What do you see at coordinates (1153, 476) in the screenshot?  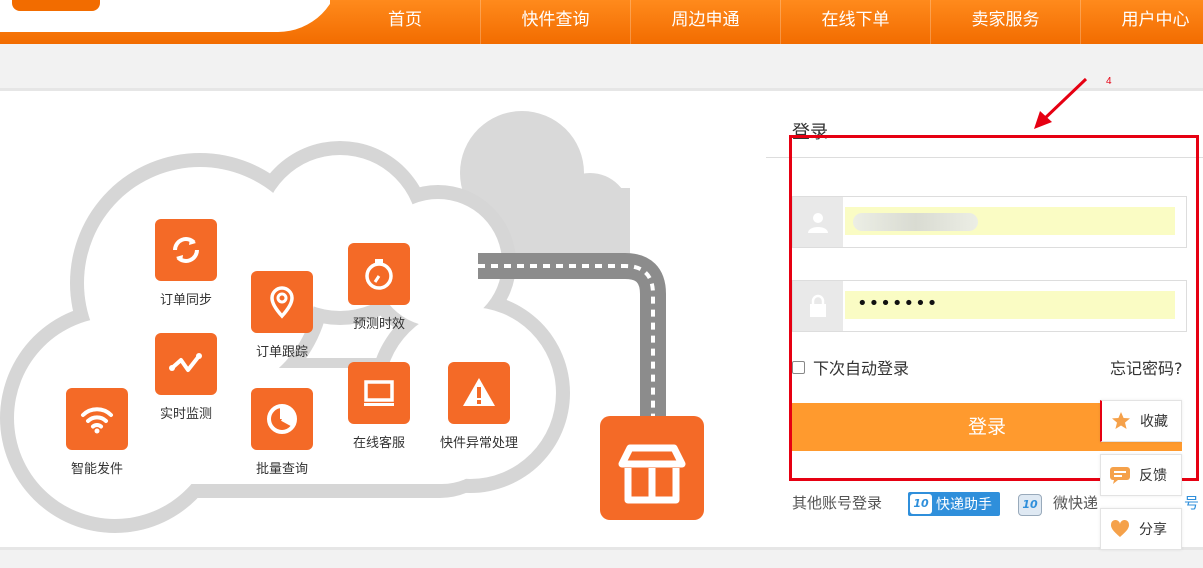 I see `feedback-label: 反馈` at bounding box center [1153, 476].